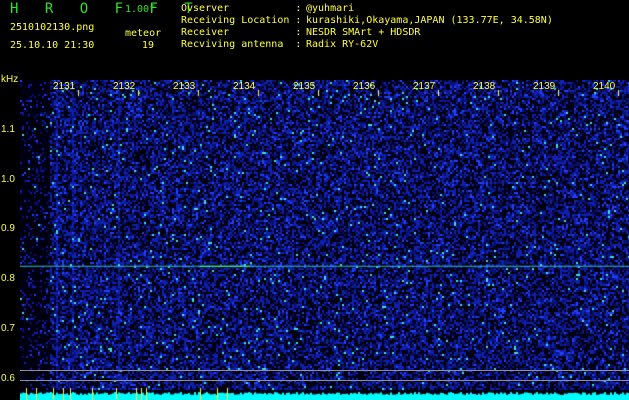 Image resolution: width=629 pixels, height=400 pixels. Describe the element at coordinates (8, 279) in the screenshot. I see `y-tick-label: 0.8` at that location.